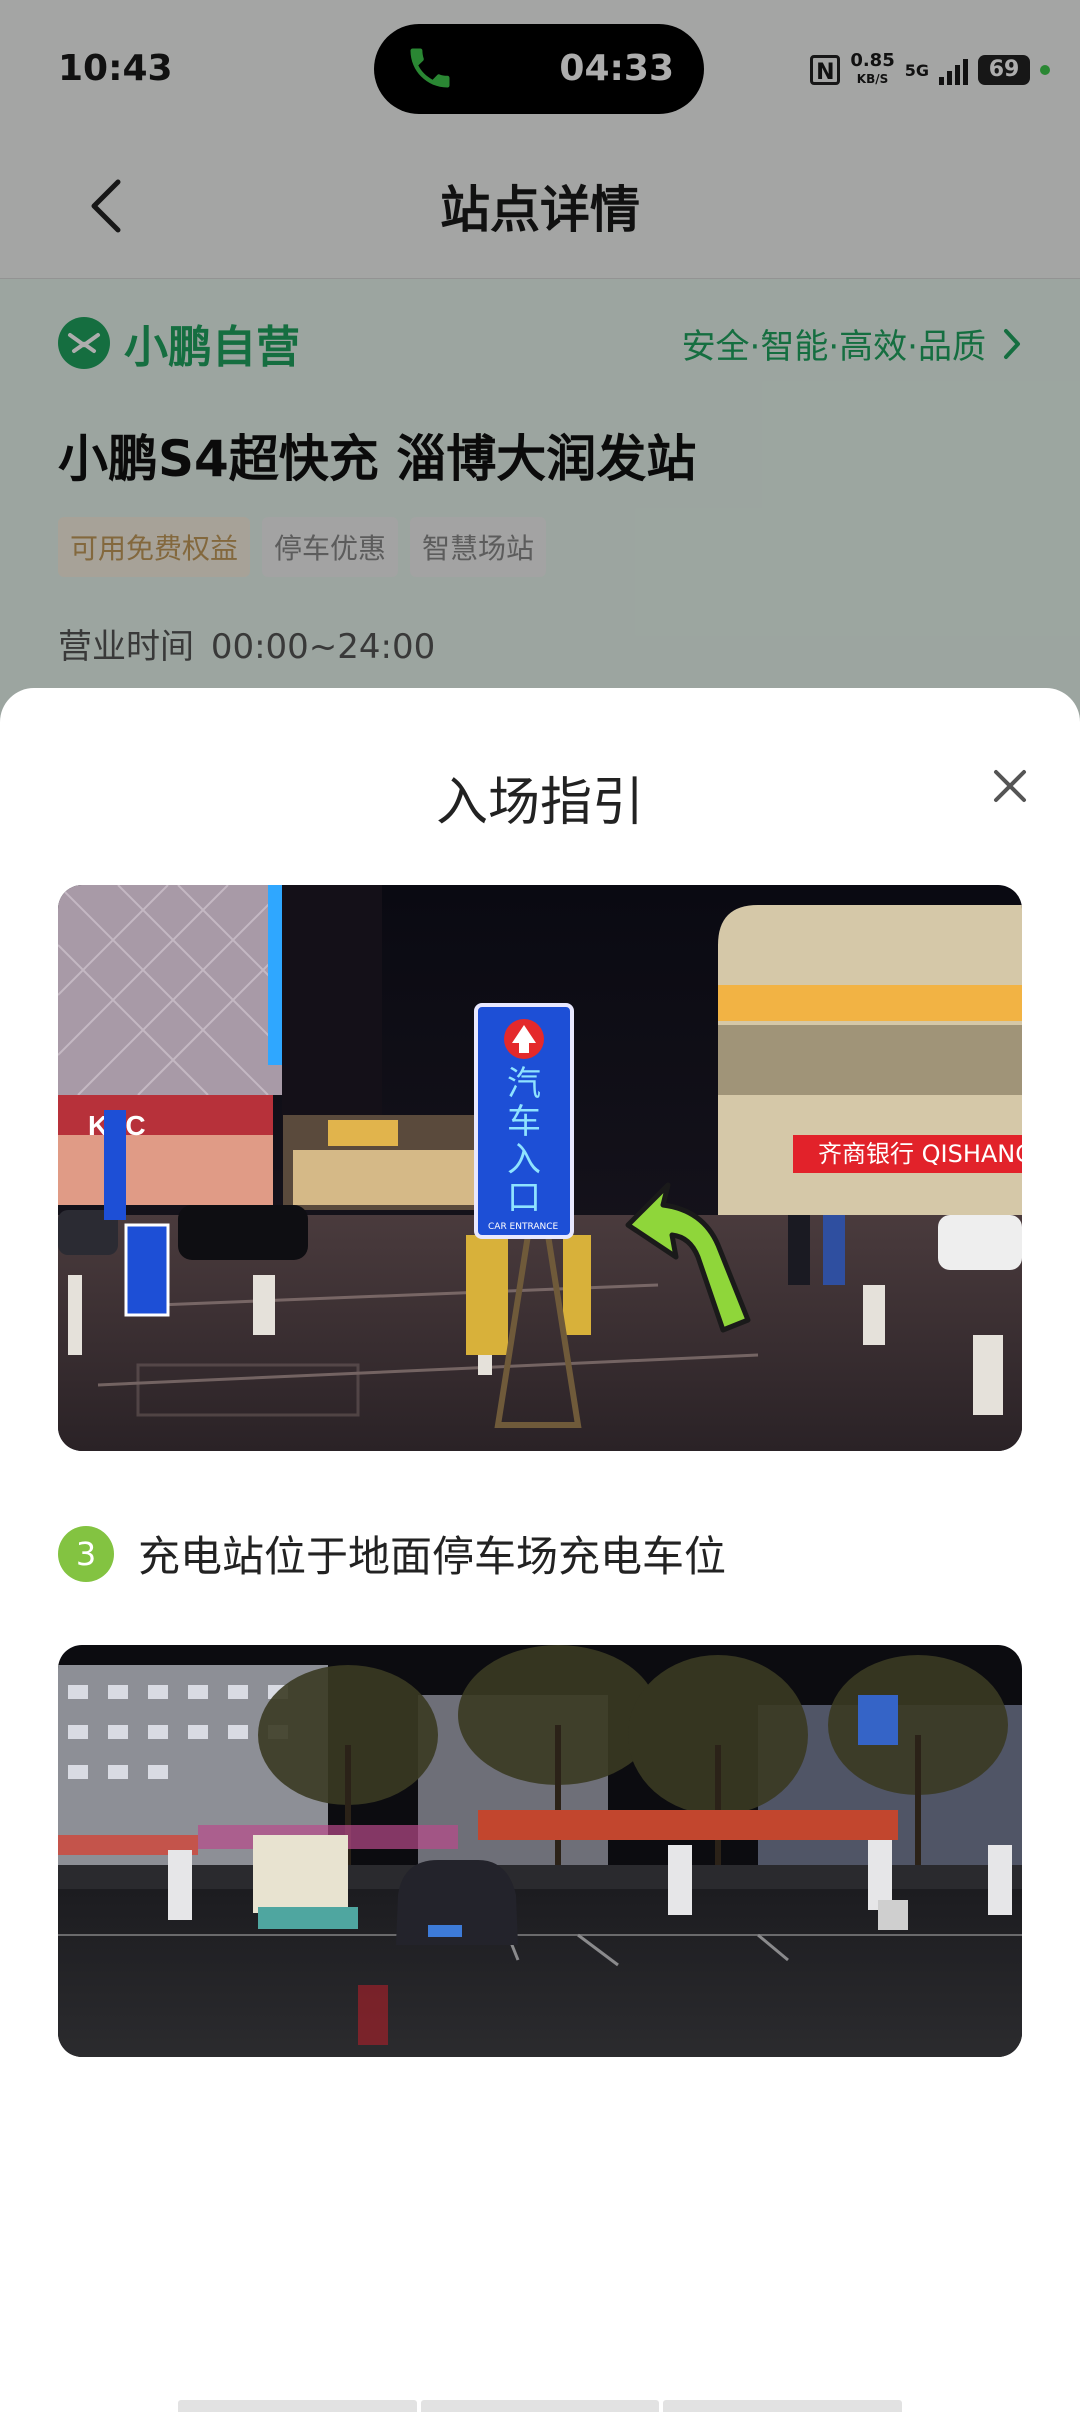  Describe the element at coordinates (524, 1122) in the screenshot. I see `sign-char-2: 车` at that location.